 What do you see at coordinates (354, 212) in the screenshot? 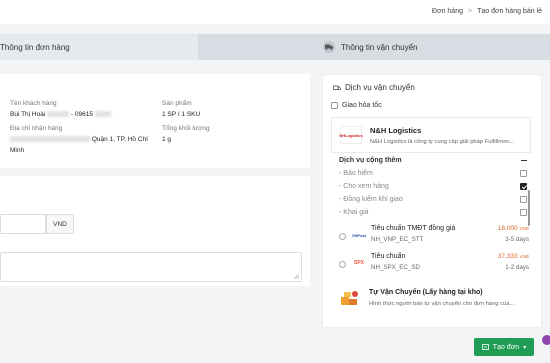
I see `addon-label: - Khai giá` at bounding box center [354, 212].